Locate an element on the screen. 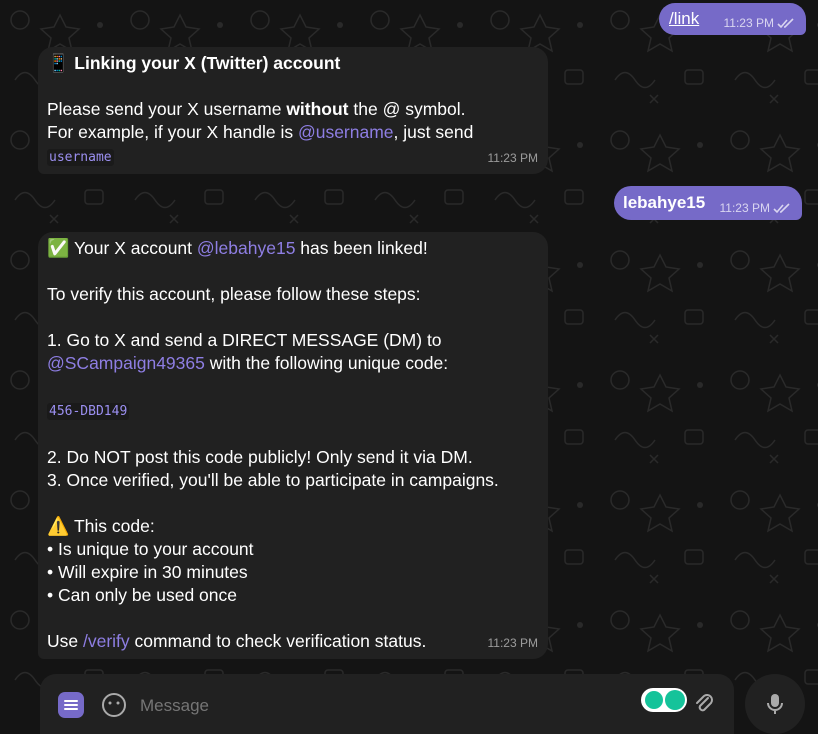  account-mention-link: @lebahye15 is located at coordinates (246, 248).